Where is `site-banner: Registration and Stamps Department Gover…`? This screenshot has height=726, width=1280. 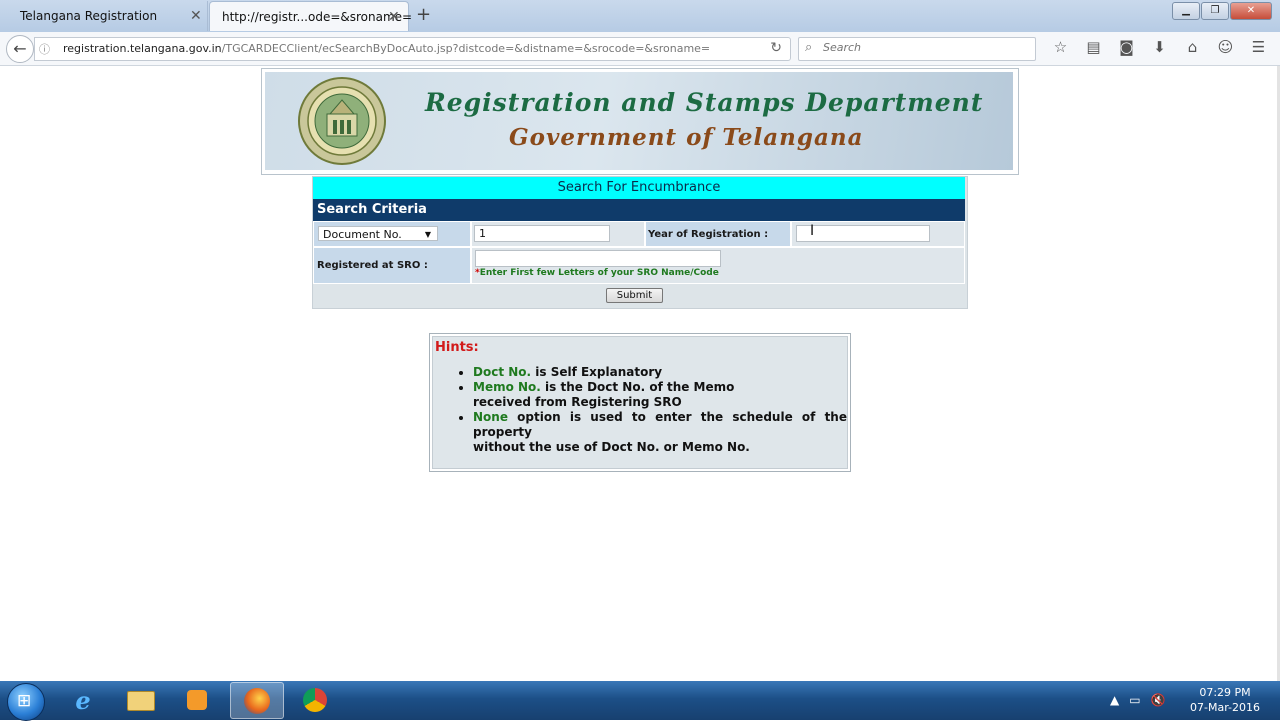 site-banner: Registration and Stamps Department Gover… is located at coordinates (640, 121).